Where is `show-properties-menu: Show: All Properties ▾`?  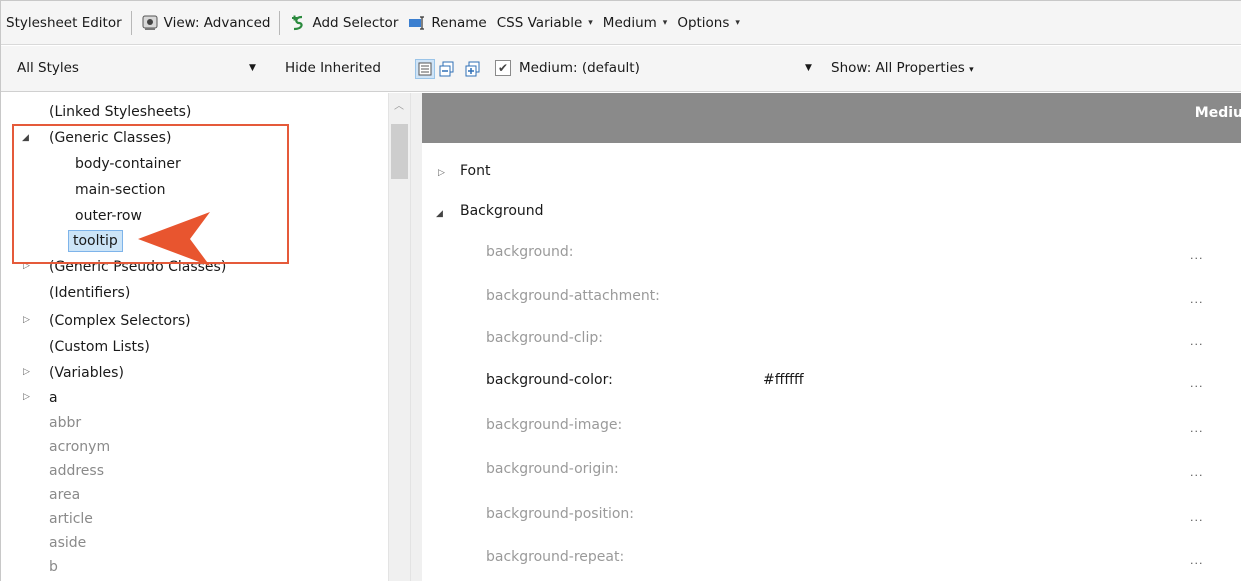 show-properties-menu: Show: All Properties ▾ is located at coordinates (902, 68).